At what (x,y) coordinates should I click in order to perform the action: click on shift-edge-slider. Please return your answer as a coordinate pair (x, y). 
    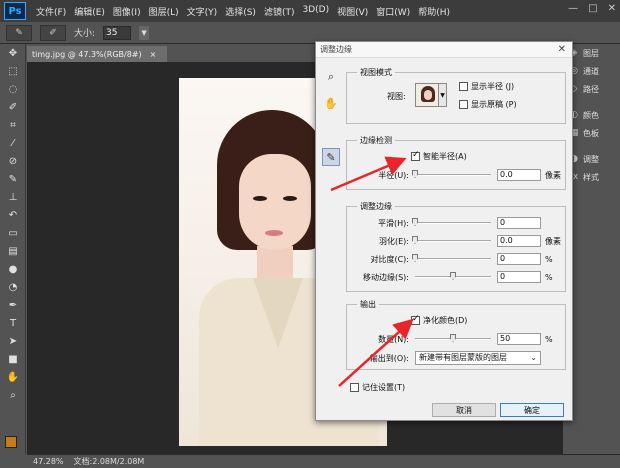
    Looking at the image, I should click on (453, 276).